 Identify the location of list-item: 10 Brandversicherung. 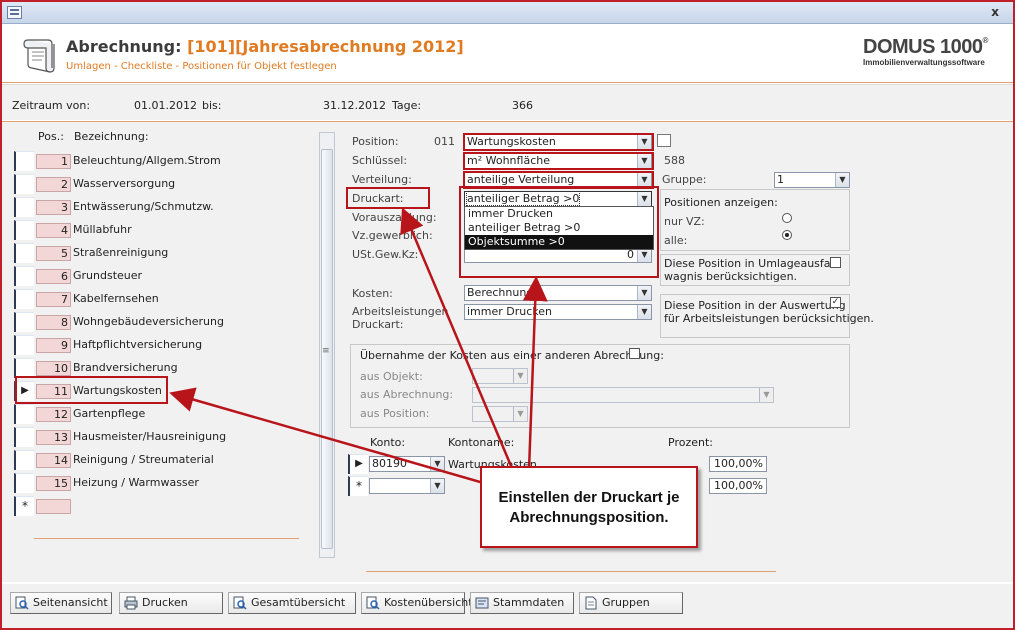
(156, 368).